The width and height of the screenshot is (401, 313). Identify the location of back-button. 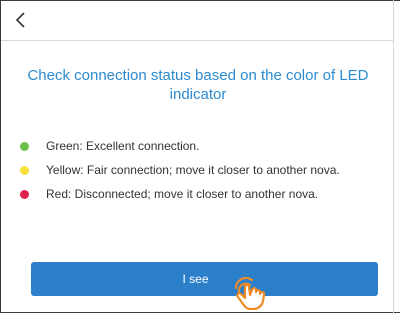
(22, 20).